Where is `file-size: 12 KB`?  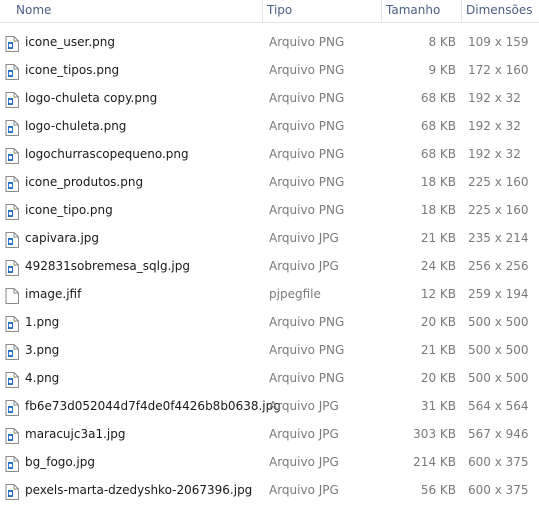 file-size: 12 KB is located at coordinates (438, 294).